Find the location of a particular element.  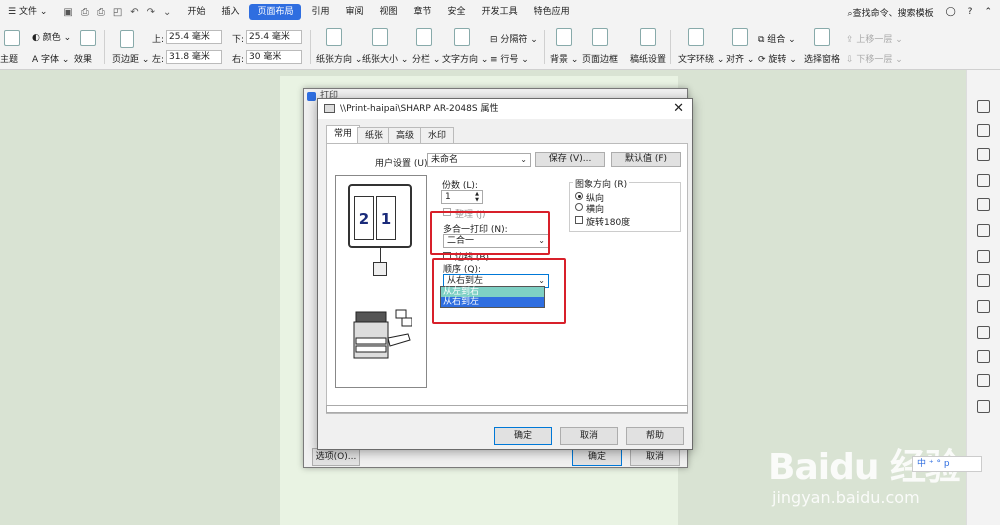

more-icon is located at coordinates (983, 406).